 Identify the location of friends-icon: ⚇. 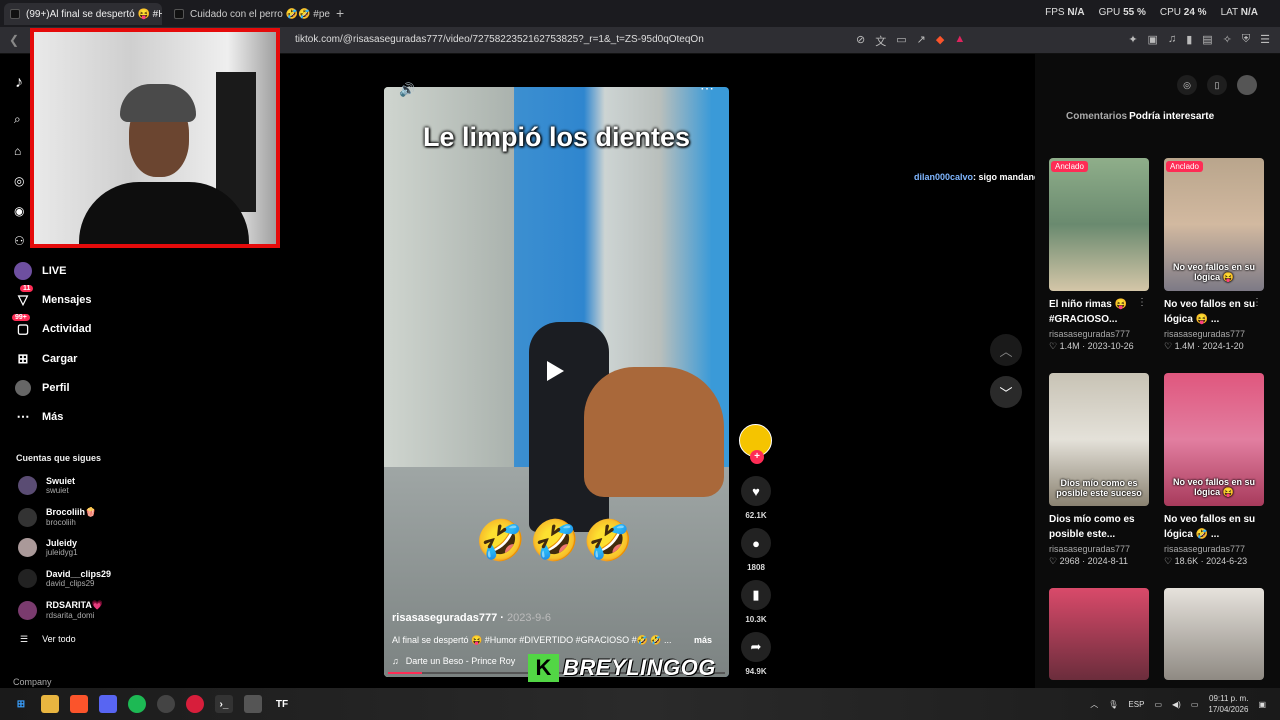
(19, 241).